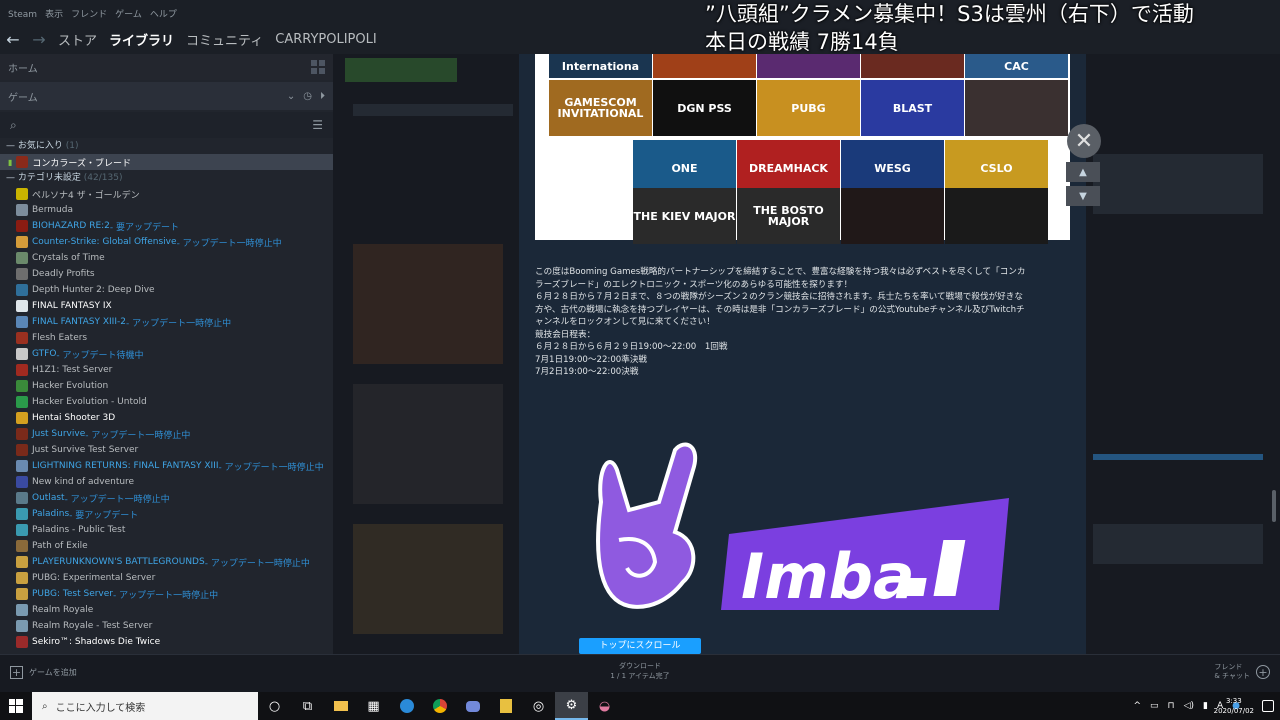 This screenshot has width=1280, height=720. I want to click on game-item: PUBG: Experimental Server, so click(166, 578).